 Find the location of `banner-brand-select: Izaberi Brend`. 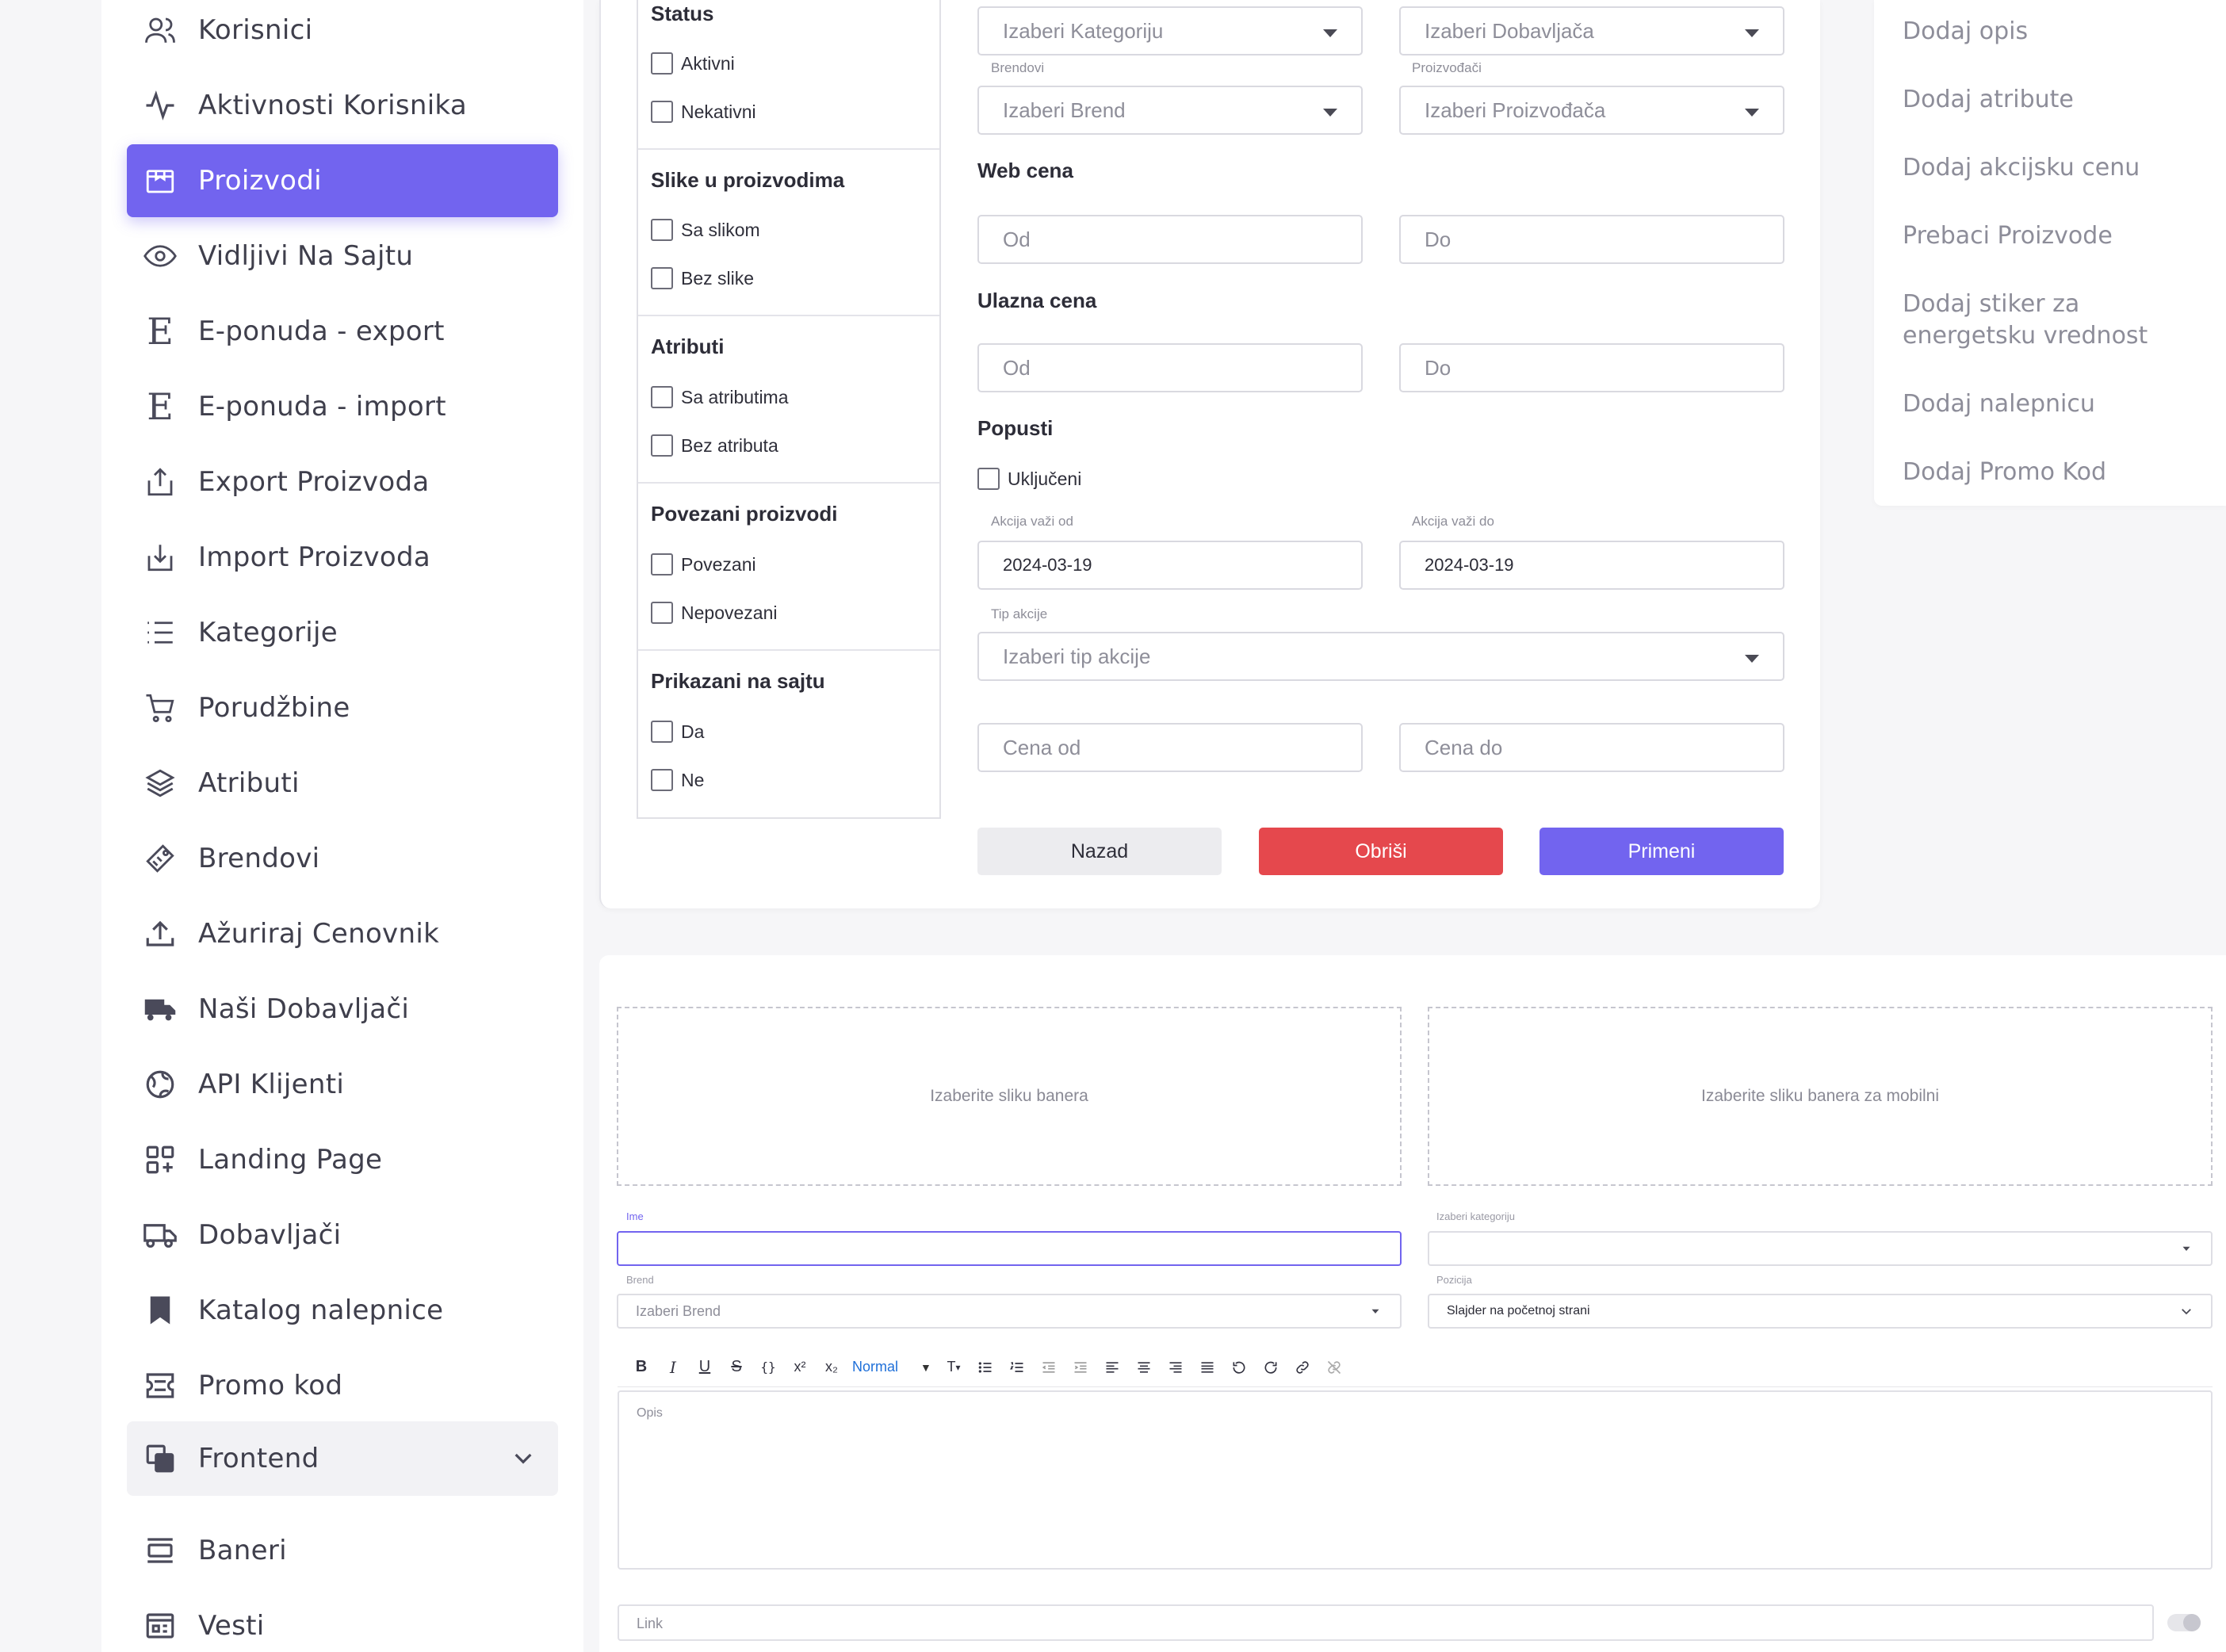

banner-brand-select: Izaberi Brend is located at coordinates (1009, 1311).